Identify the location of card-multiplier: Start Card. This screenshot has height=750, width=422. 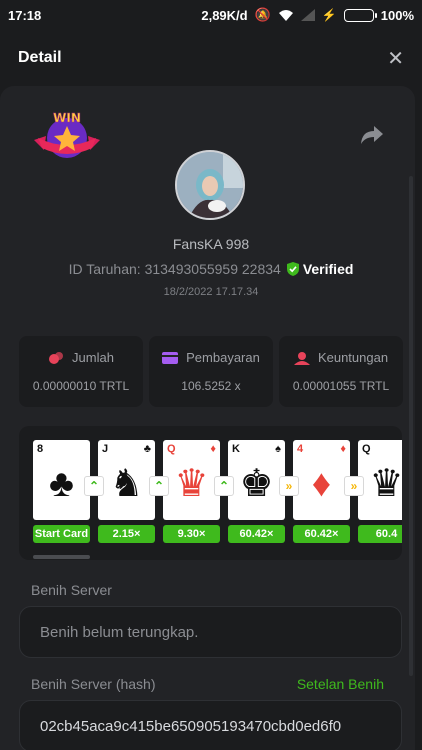
(61, 534).